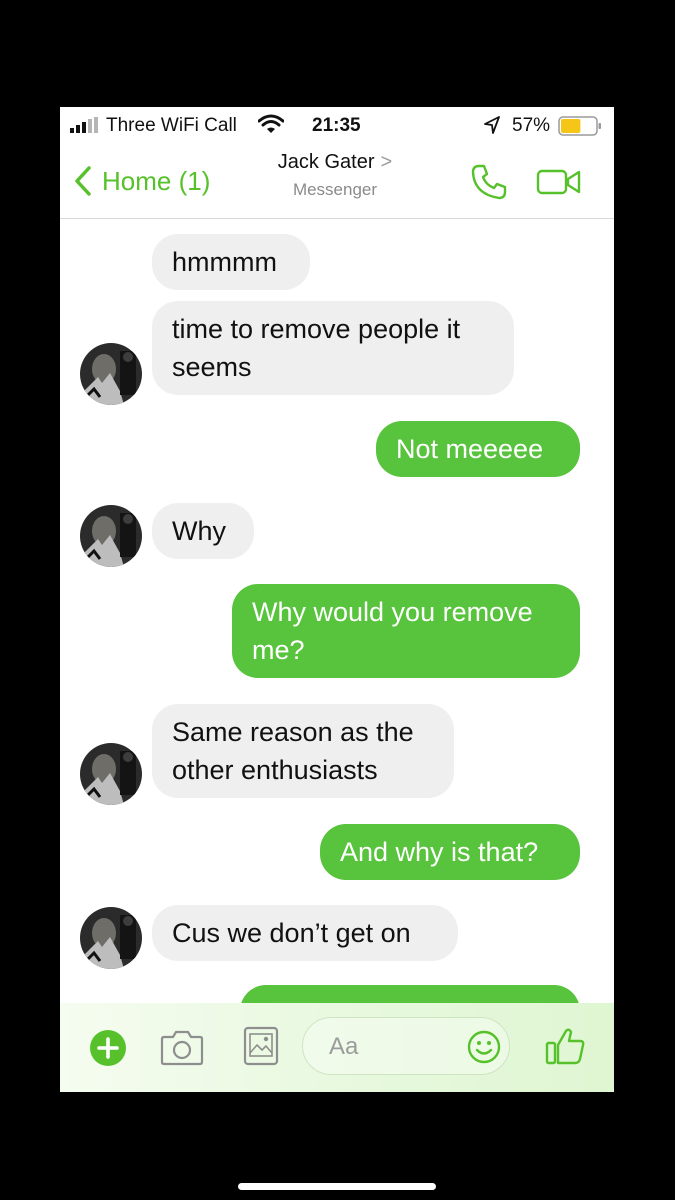 This screenshot has width=675, height=1200. I want to click on input-placeholder: Aa, so click(344, 1046).